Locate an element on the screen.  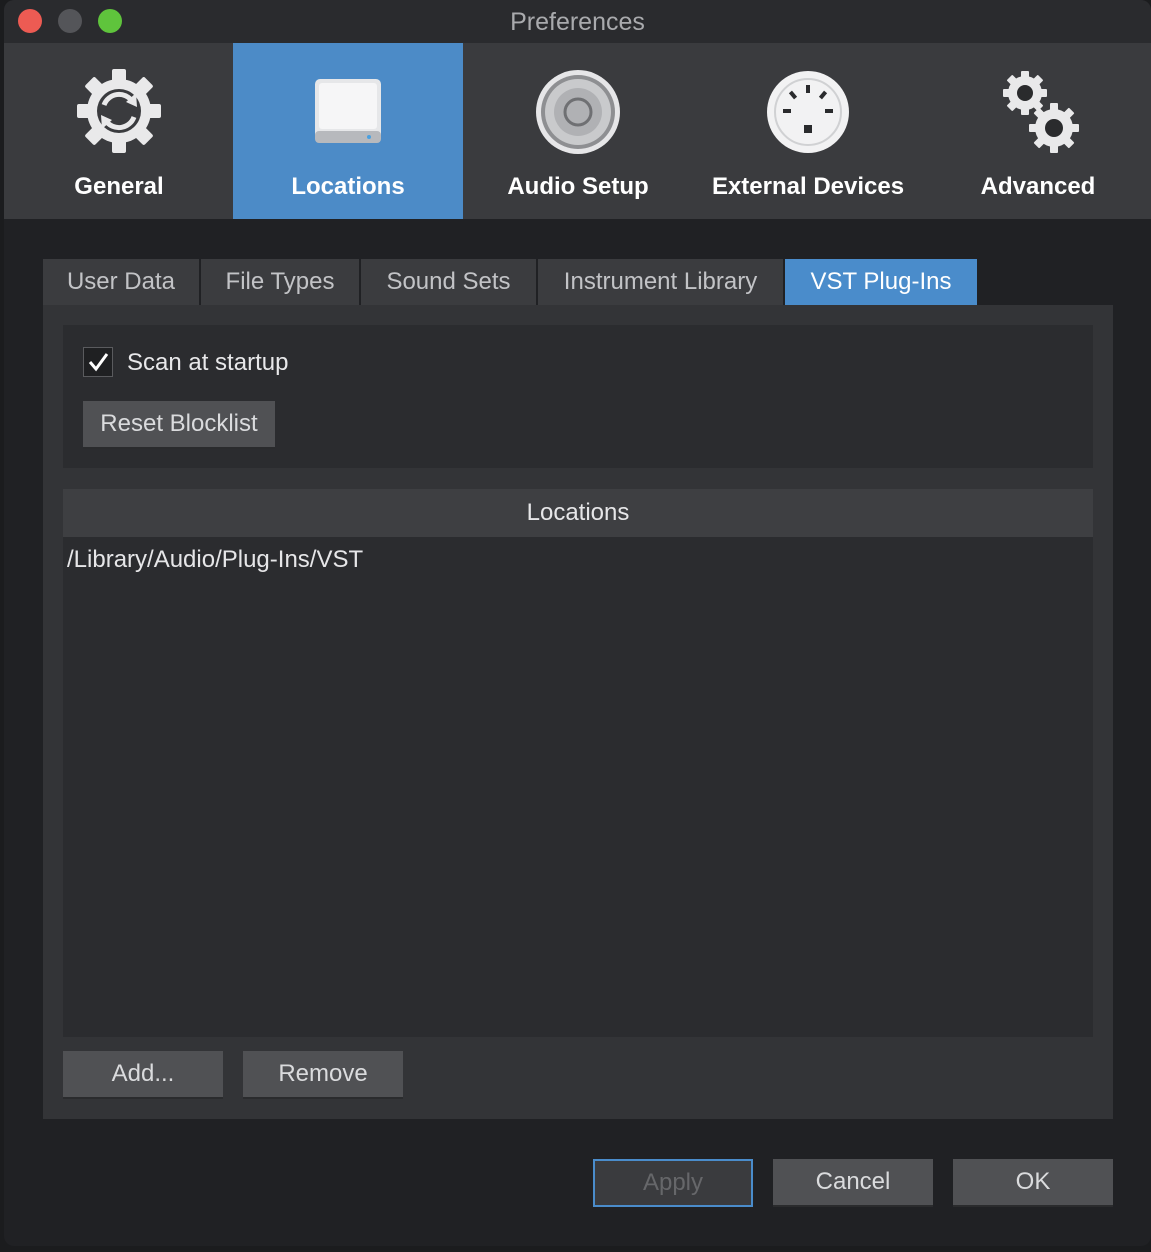
toolbar-general-label: General is located at coordinates (119, 186).